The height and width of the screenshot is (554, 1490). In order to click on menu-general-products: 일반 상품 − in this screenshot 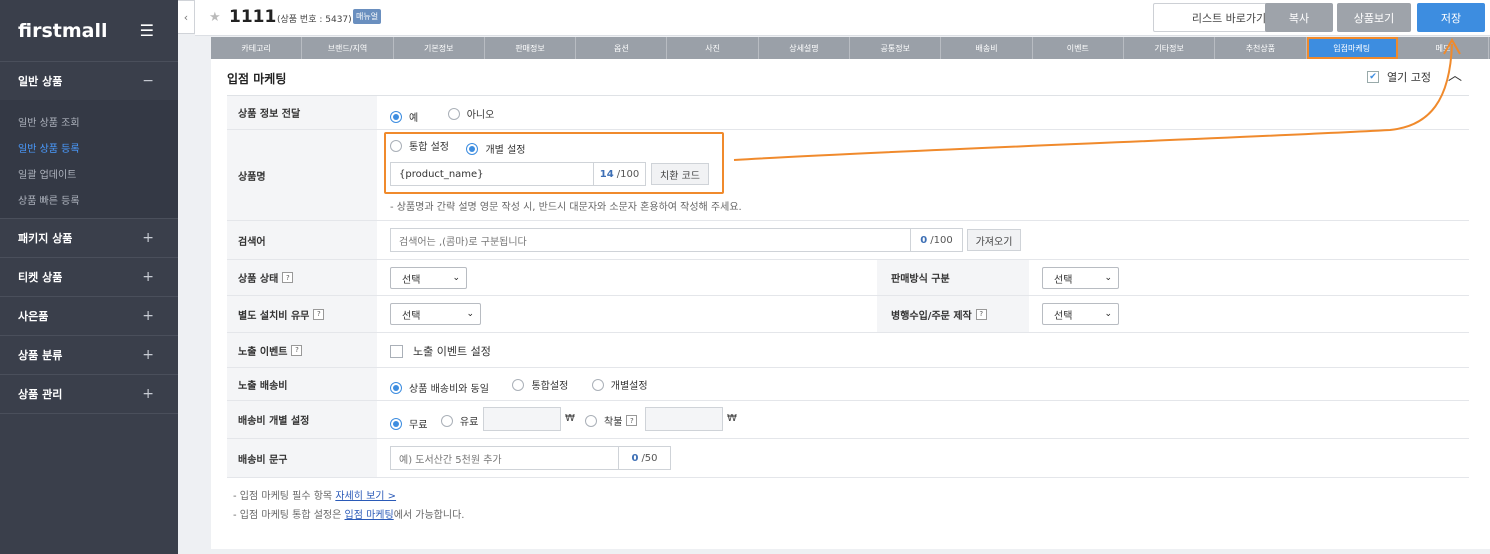, I will do `click(89, 81)`.